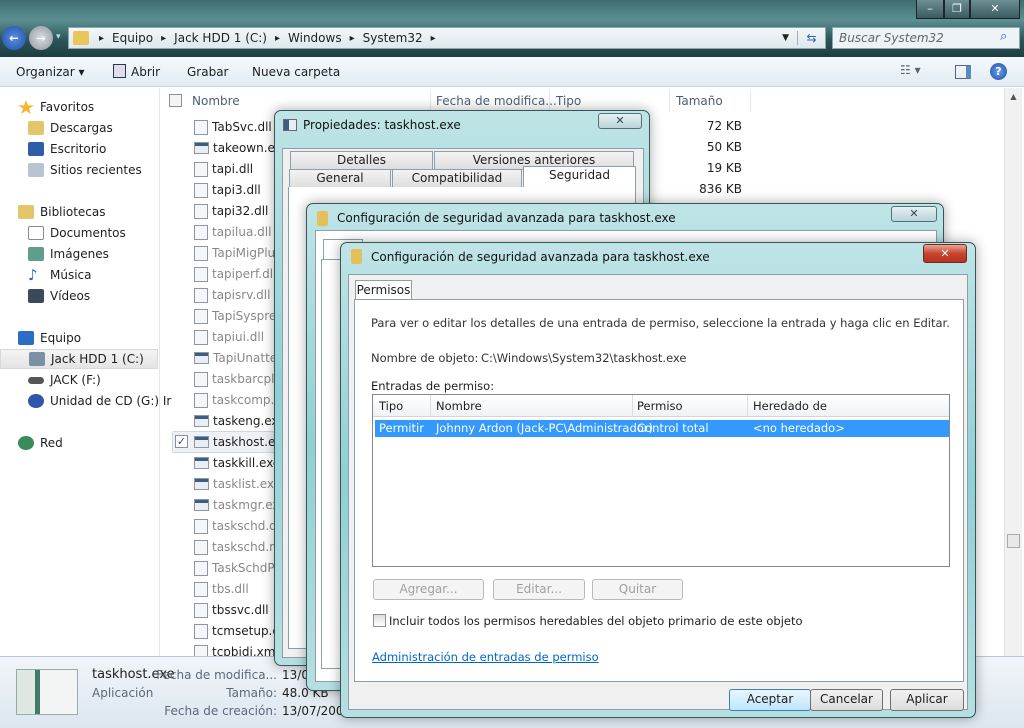 This screenshot has width=1024, height=728. I want to click on new-folder-button: Nueva carpeta, so click(296, 72).